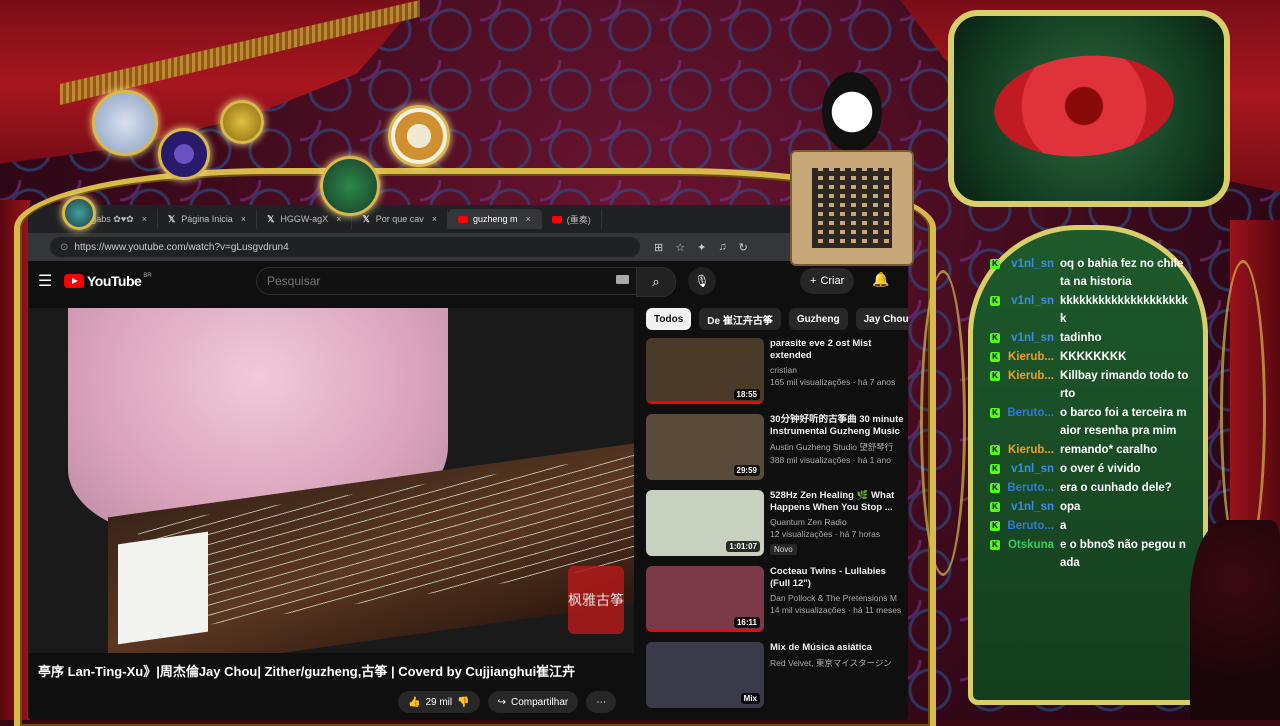 The width and height of the screenshot is (1280, 726). I want to click on create-button: + Criar, so click(827, 281).